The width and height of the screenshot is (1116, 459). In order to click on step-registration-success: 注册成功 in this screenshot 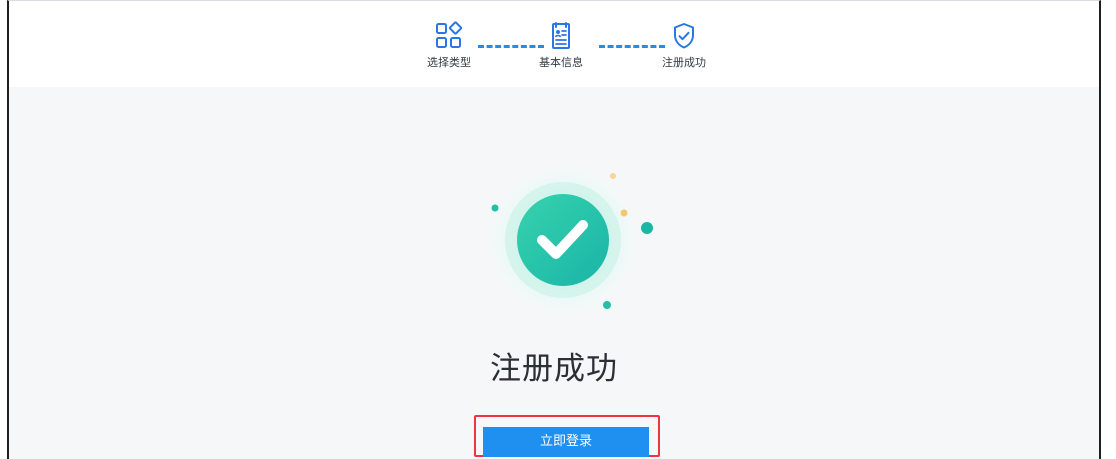, I will do `click(684, 45)`.